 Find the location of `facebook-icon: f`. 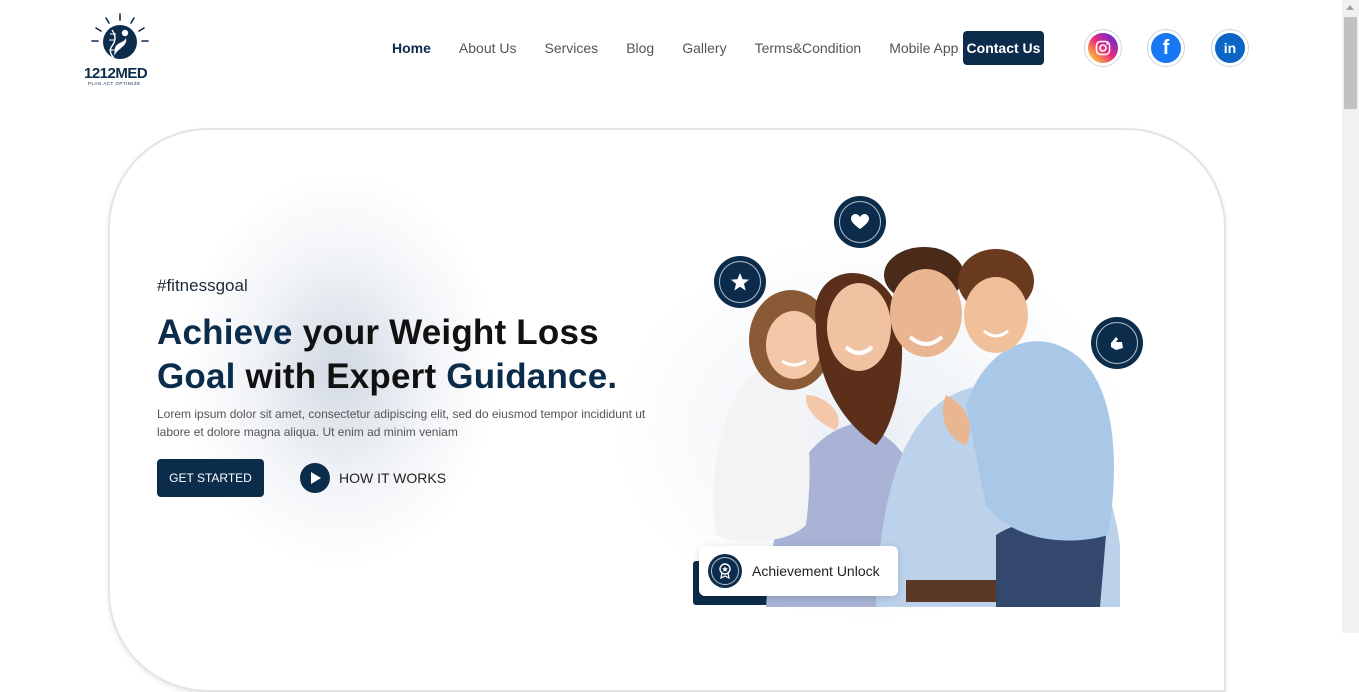

facebook-icon: f is located at coordinates (1166, 48).